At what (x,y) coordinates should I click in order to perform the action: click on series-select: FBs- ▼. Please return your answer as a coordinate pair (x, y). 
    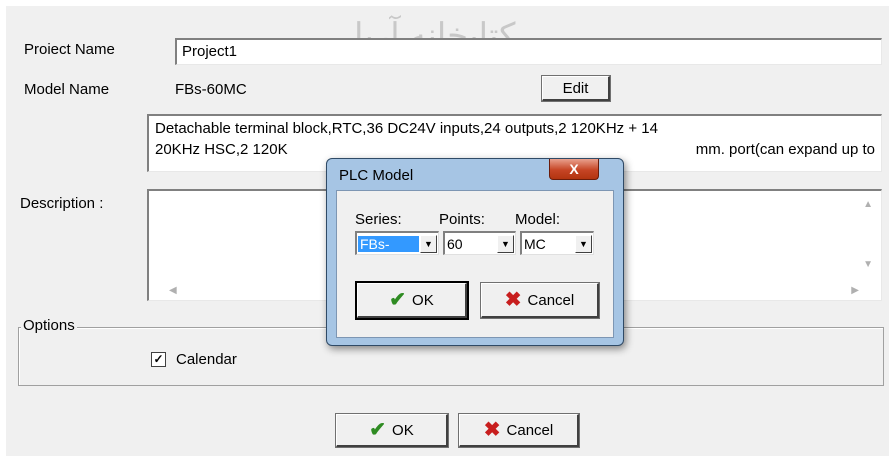
    Looking at the image, I should click on (397, 243).